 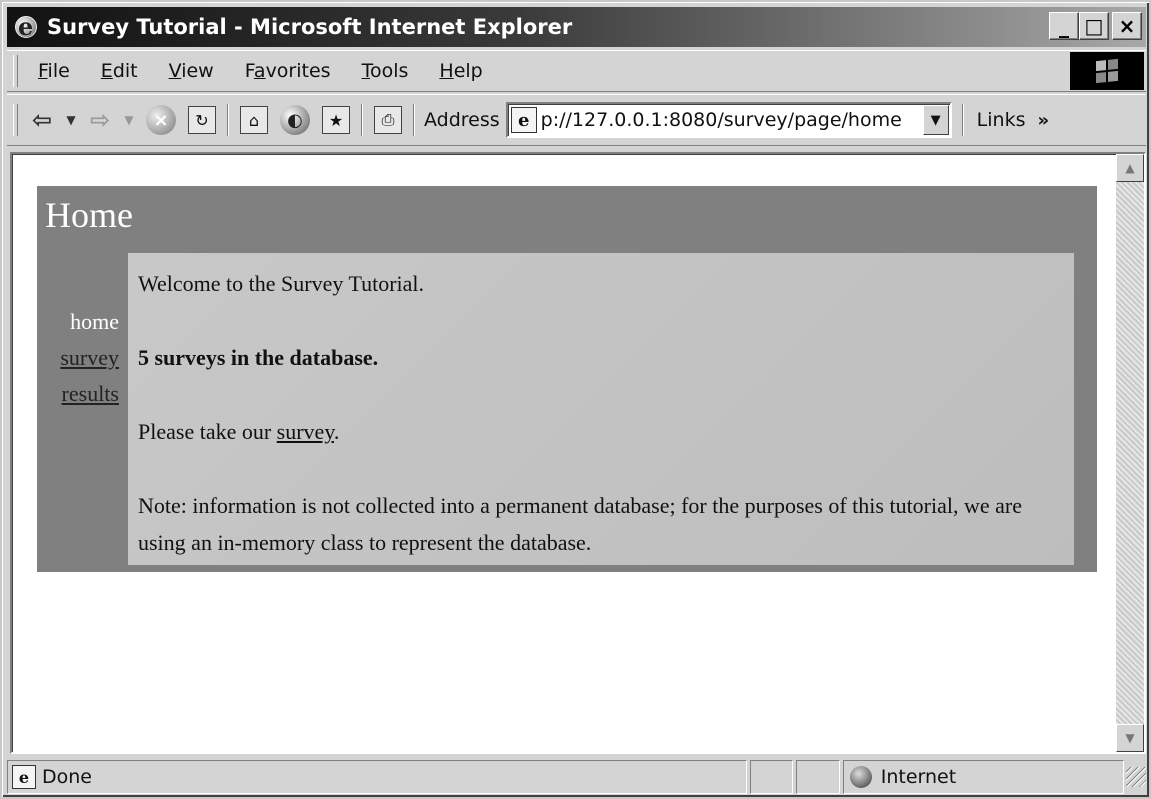 I want to click on windows-logo-throbber, so click(x=1107, y=71).